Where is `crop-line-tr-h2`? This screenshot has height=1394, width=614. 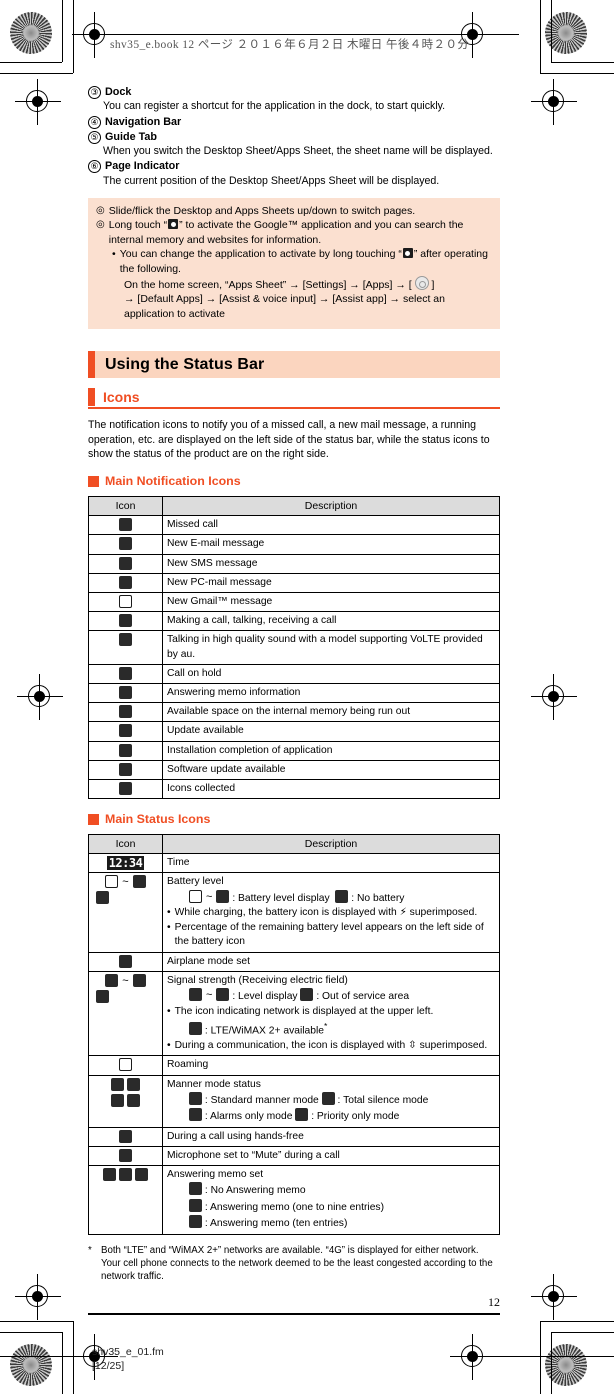
crop-line-tr-h2 is located at coordinates (577, 73).